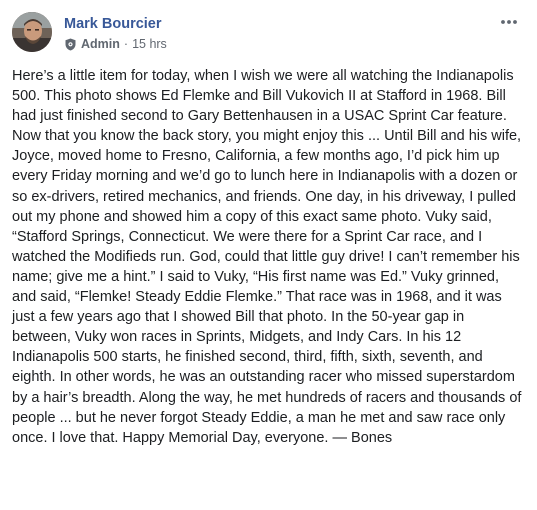  I want to click on post-timestamp: 15 hrs, so click(149, 44).